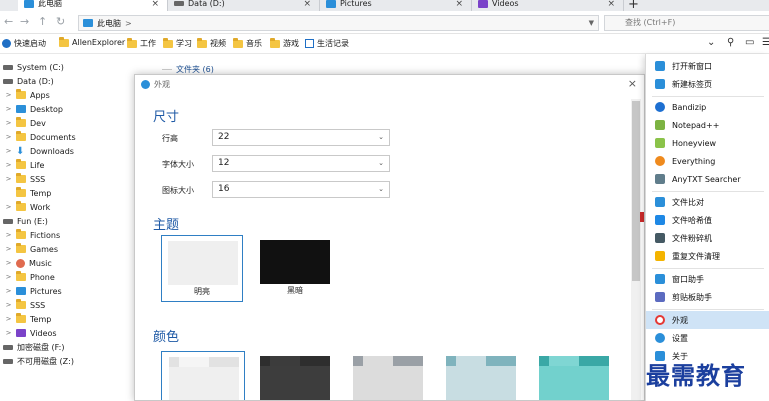 The height and width of the screenshot is (401, 769). What do you see at coordinates (24, 165) in the screenshot?
I see `sidebar-item-life: > Life` at bounding box center [24, 165].